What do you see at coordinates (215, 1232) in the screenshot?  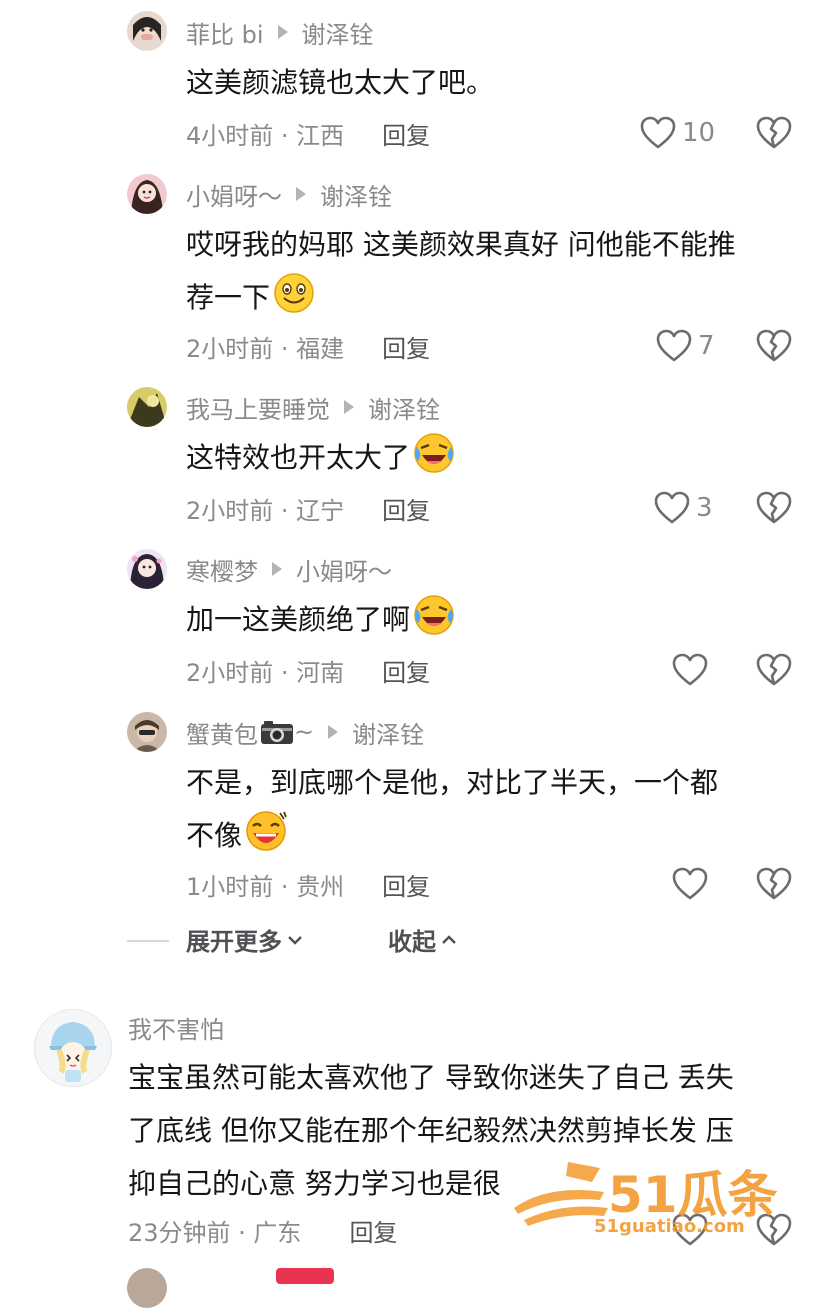 I see `timestamp-location: 23分钟前 · 广东` at bounding box center [215, 1232].